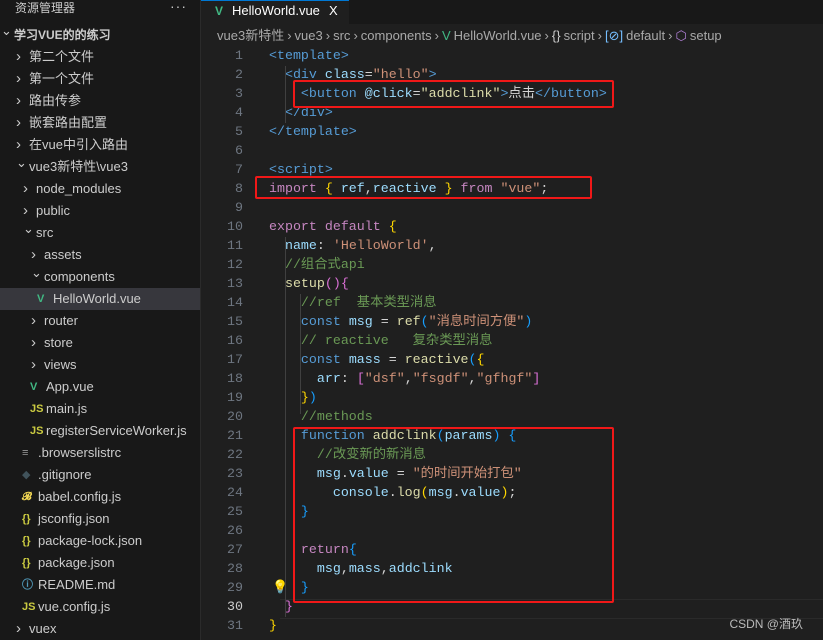 Image resolution: width=823 pixels, height=640 pixels. I want to click on tree-item: › 第二个文件, so click(100, 57).